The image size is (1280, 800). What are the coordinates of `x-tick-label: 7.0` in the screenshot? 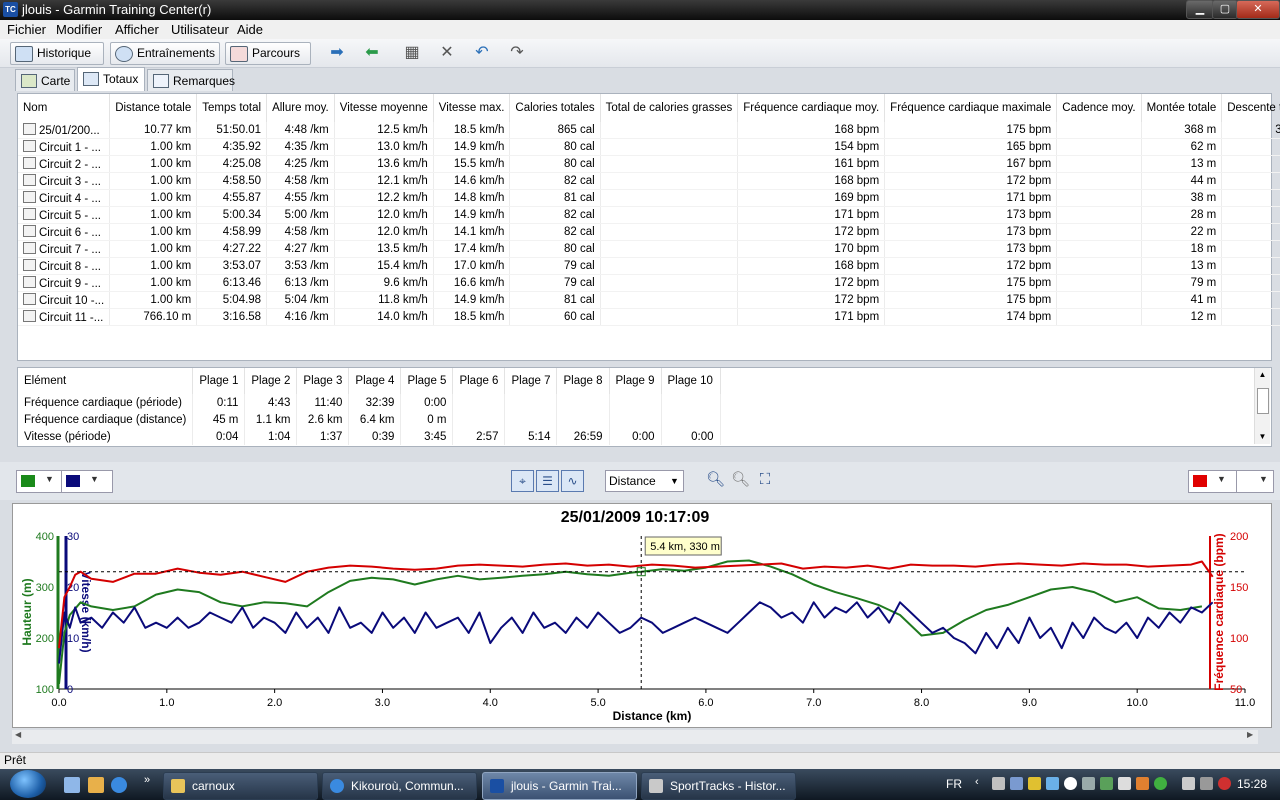 It's located at (813, 703).